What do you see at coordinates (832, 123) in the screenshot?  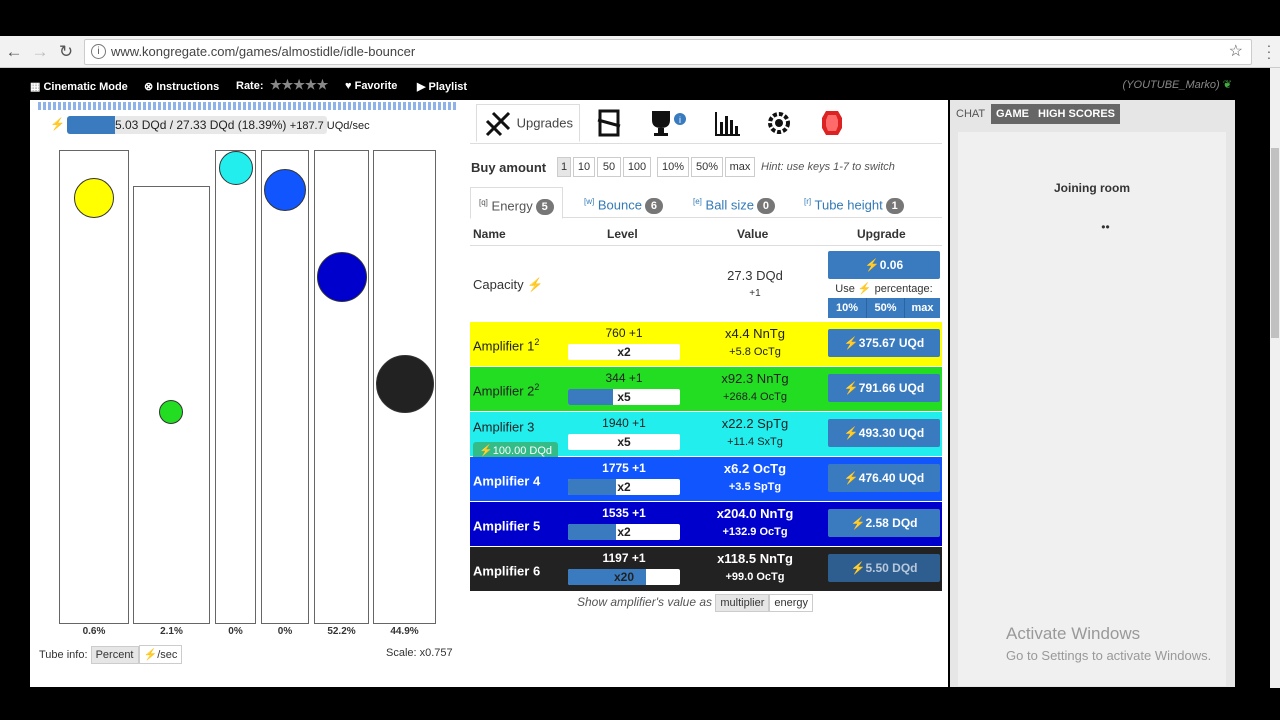 I see `ruby-icon` at bounding box center [832, 123].